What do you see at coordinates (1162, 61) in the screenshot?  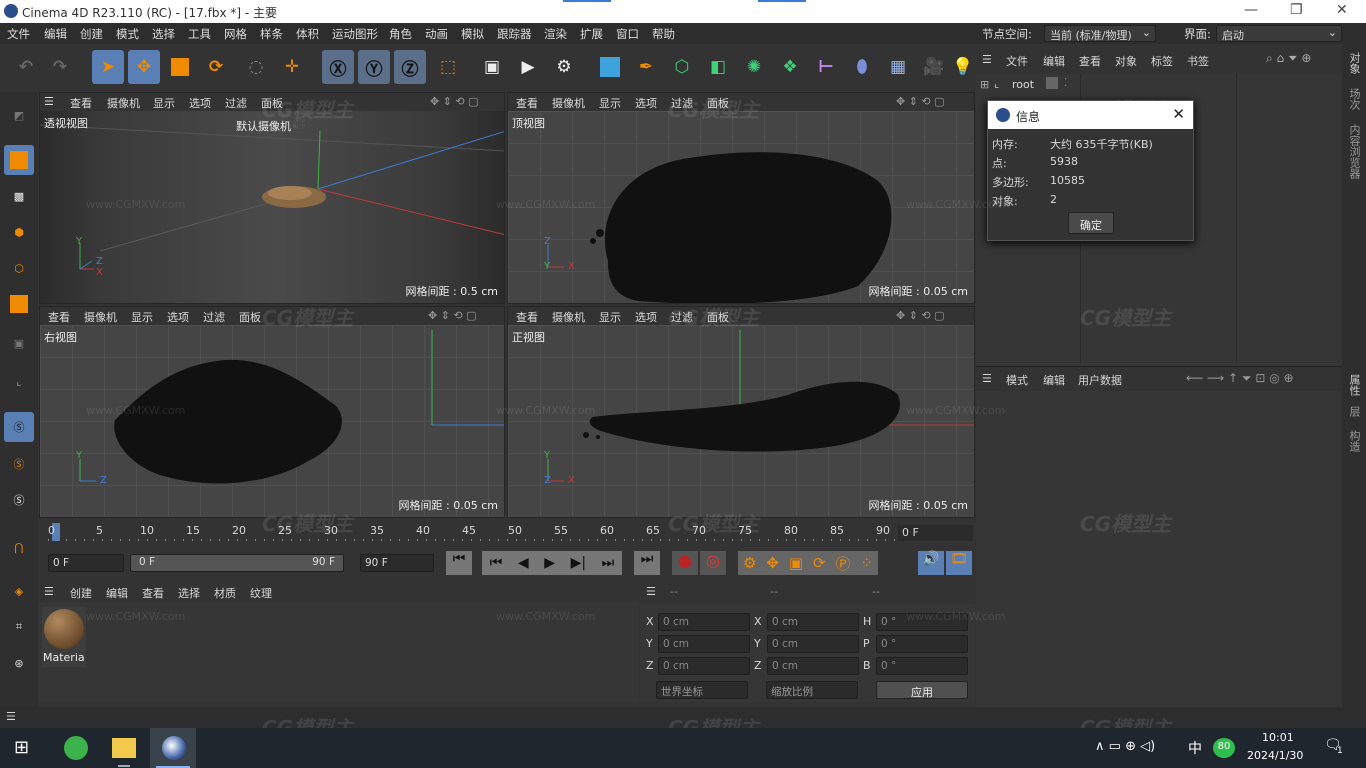 I see `om-menu-tags: 标签` at bounding box center [1162, 61].